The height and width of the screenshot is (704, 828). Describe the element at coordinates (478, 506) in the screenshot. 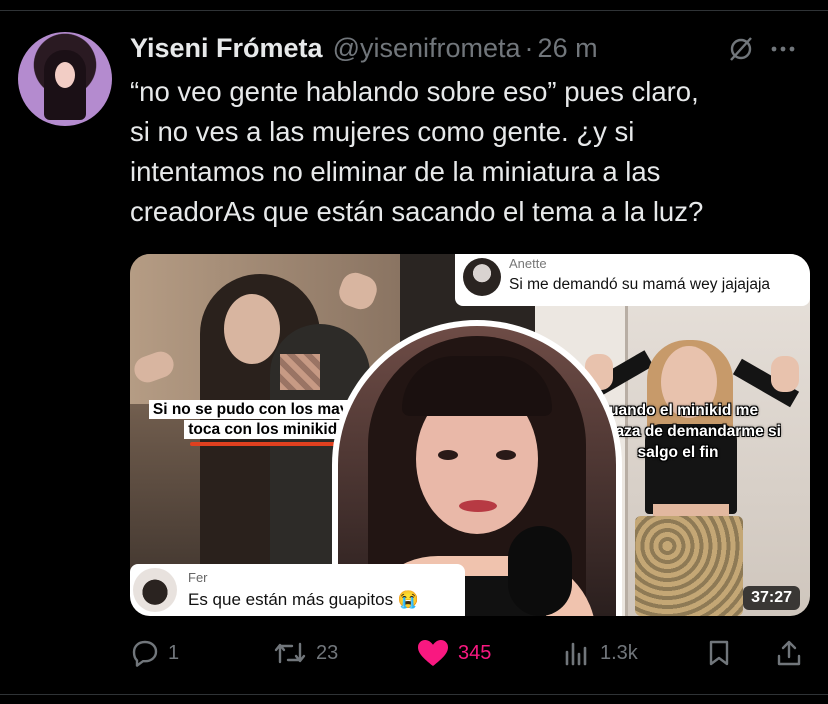

I see `lips` at that location.